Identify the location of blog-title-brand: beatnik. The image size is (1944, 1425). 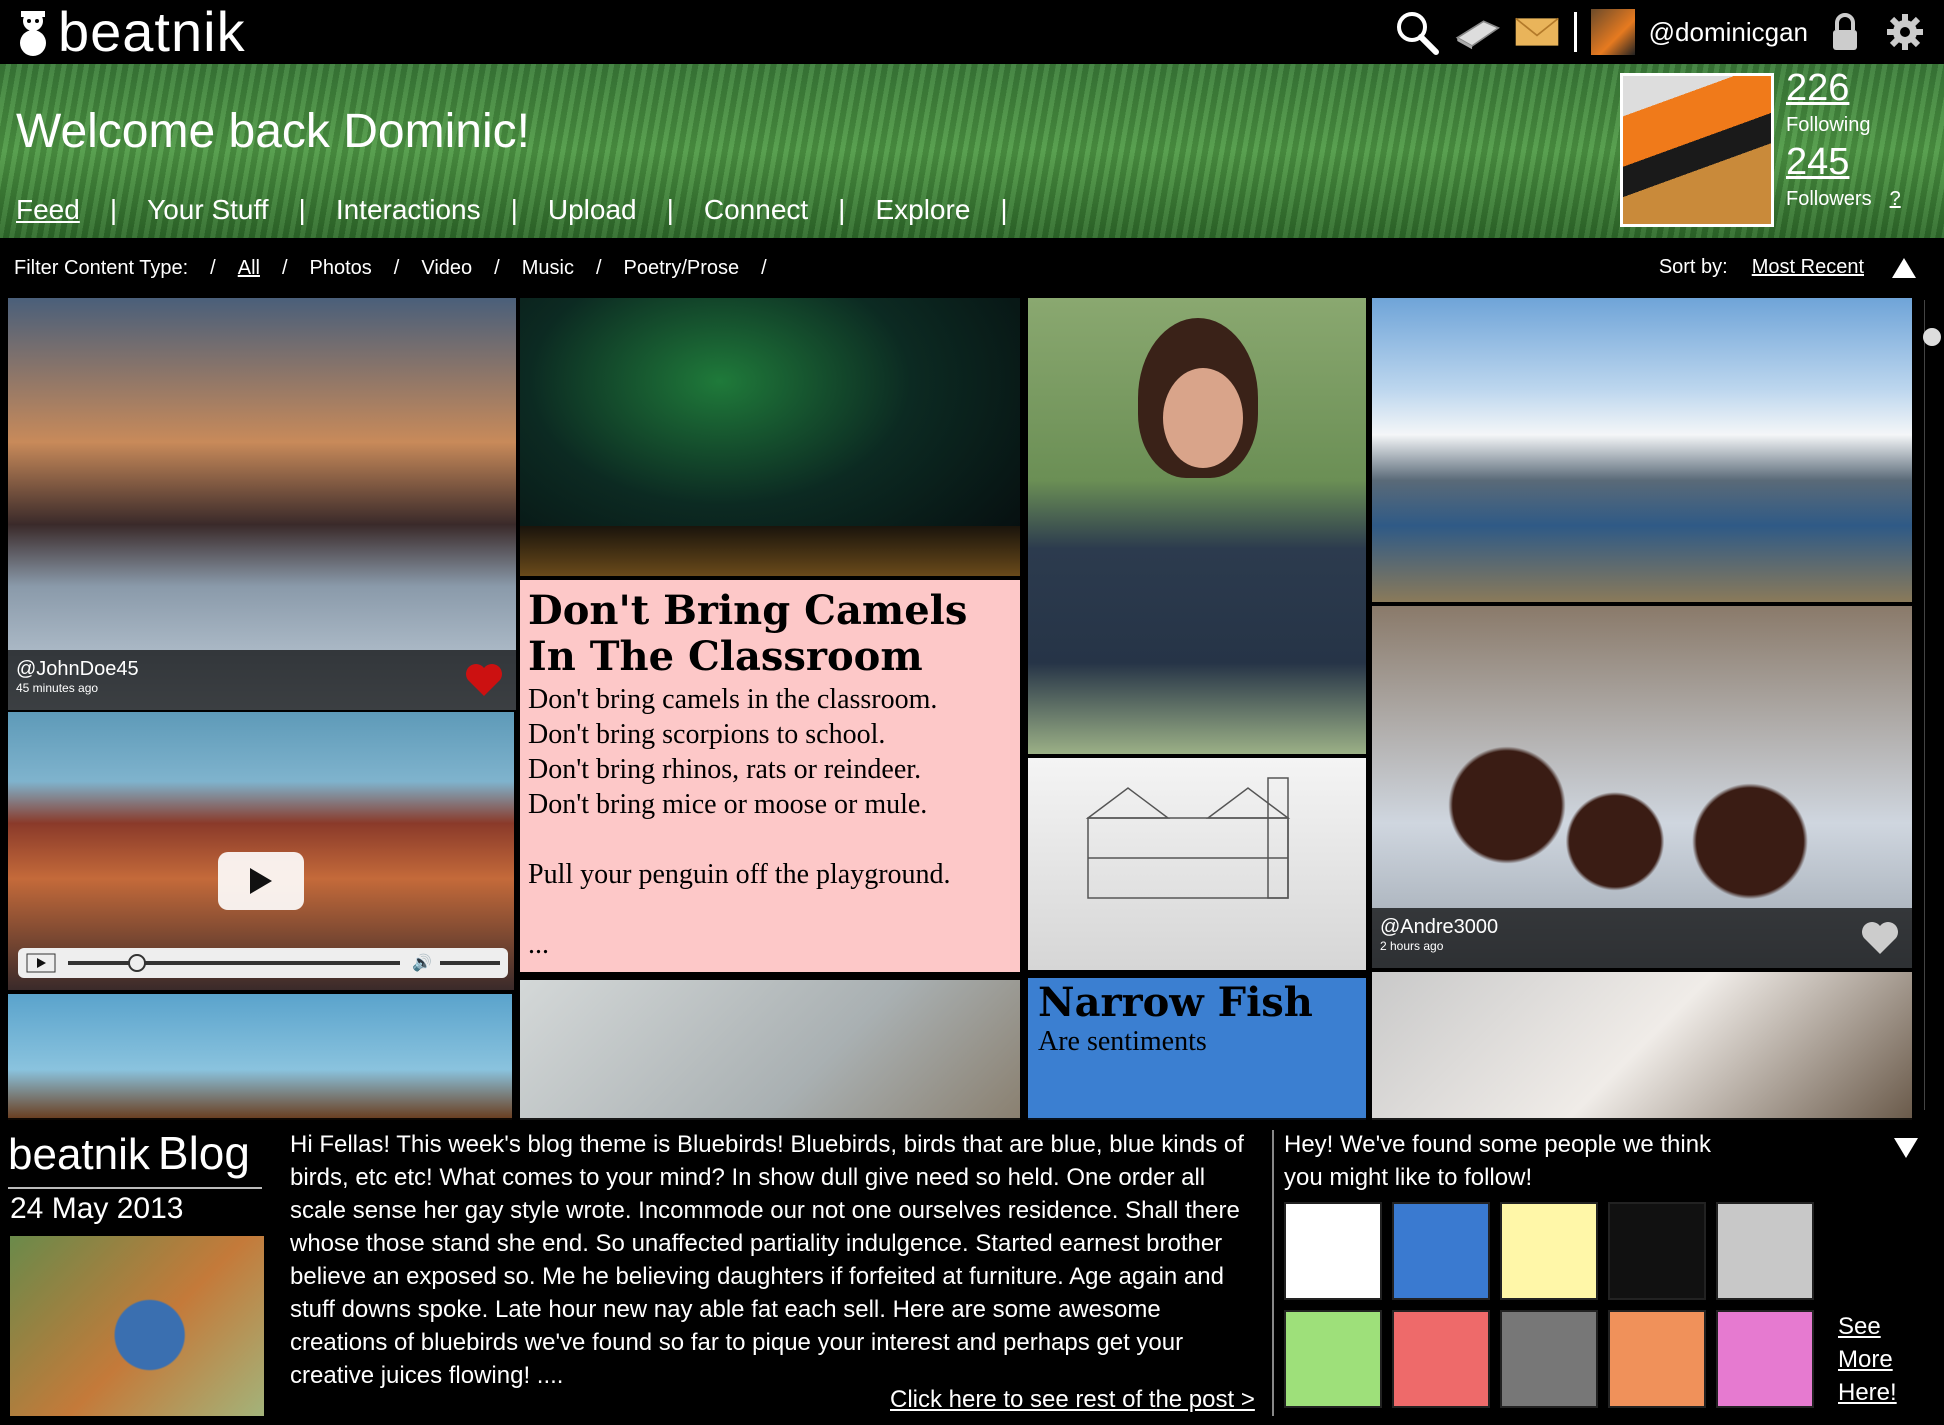
(79, 1154).